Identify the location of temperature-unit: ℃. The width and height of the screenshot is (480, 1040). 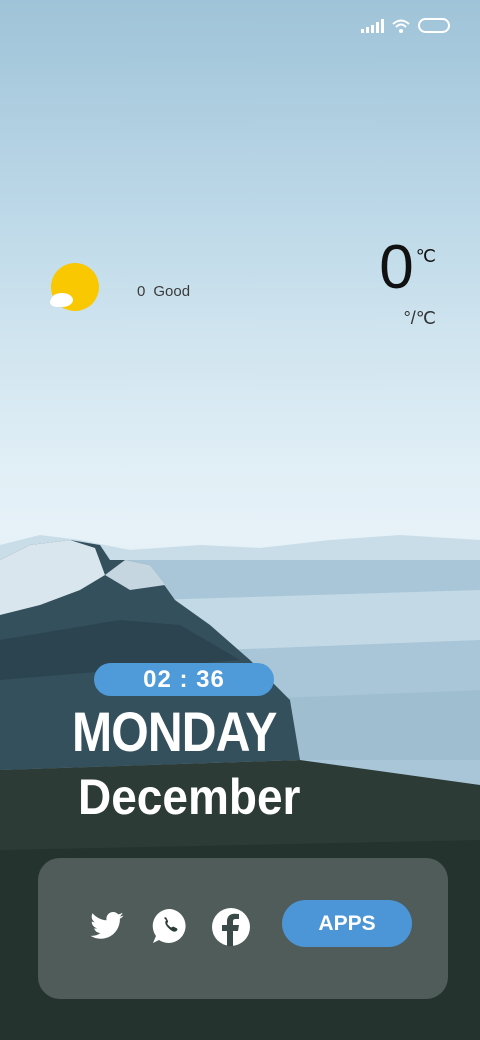
(425, 256).